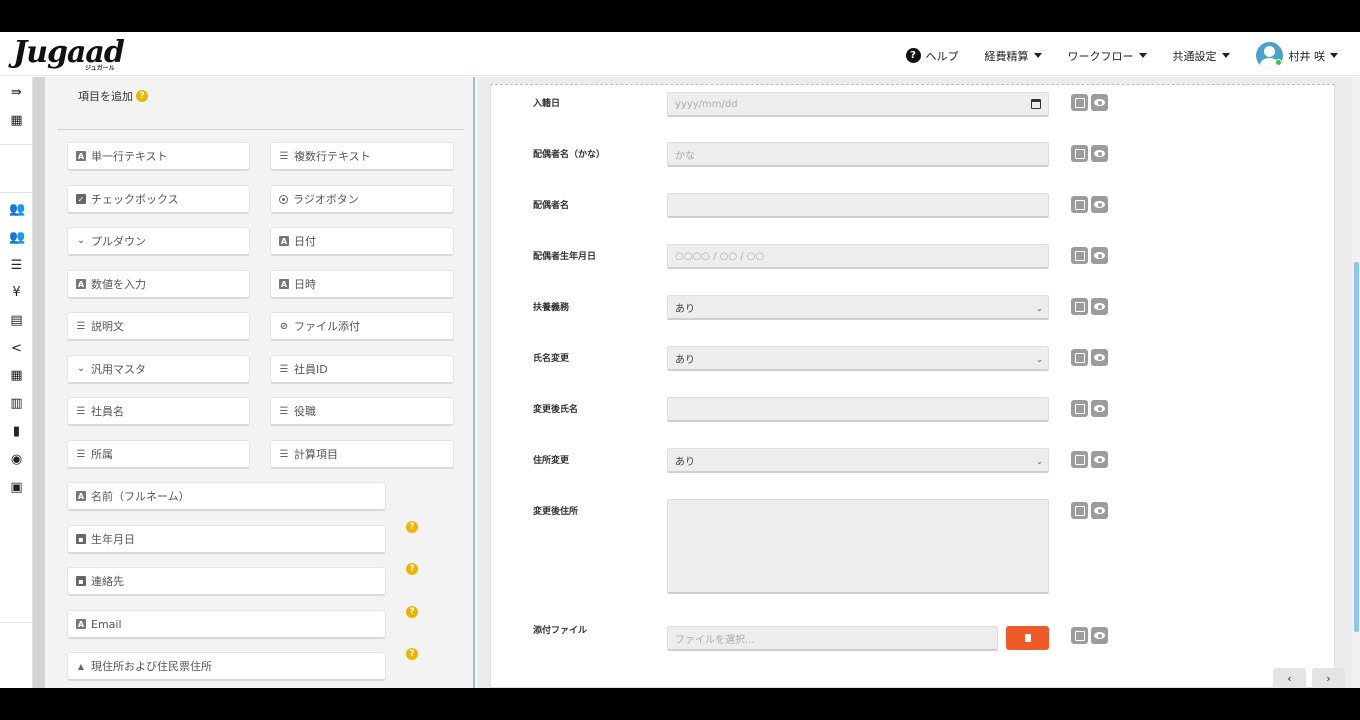 Image resolution: width=1360 pixels, height=720 pixels. What do you see at coordinates (362, 454) in the screenshot?
I see `tile-calculation: ☰ 計算項目` at bounding box center [362, 454].